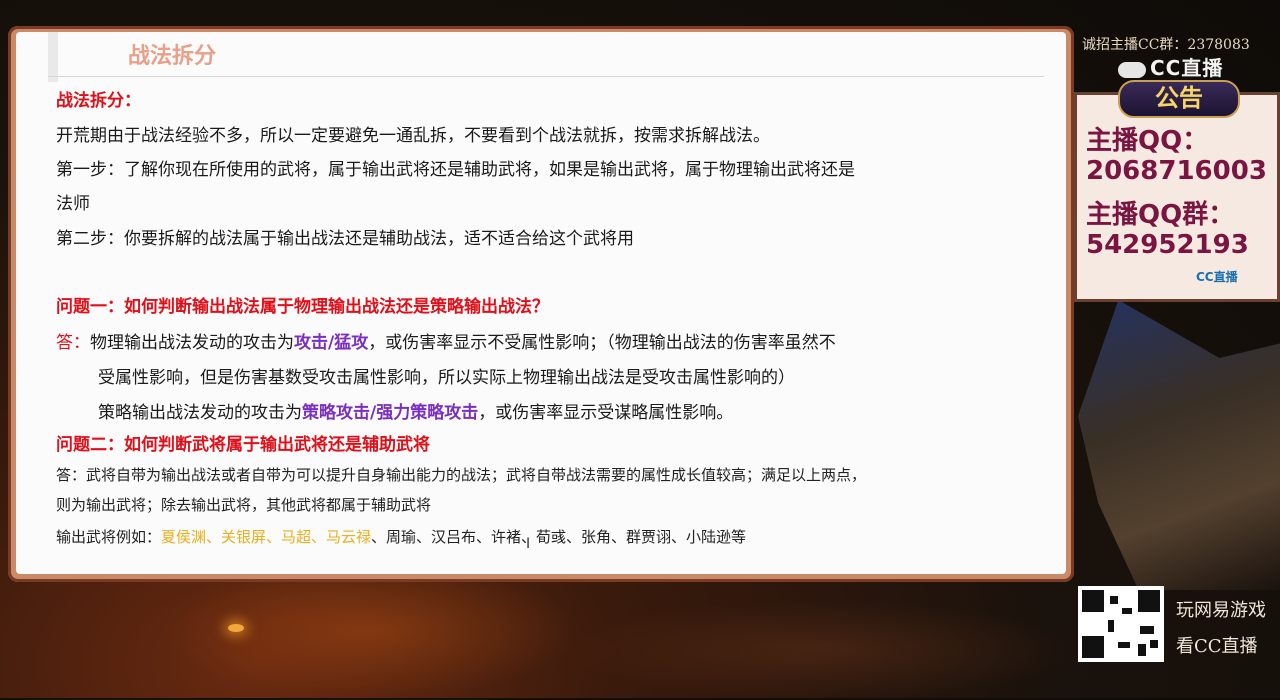  What do you see at coordinates (1176, 171) in the screenshot?
I see `qq-value: 2068716003` at bounding box center [1176, 171].